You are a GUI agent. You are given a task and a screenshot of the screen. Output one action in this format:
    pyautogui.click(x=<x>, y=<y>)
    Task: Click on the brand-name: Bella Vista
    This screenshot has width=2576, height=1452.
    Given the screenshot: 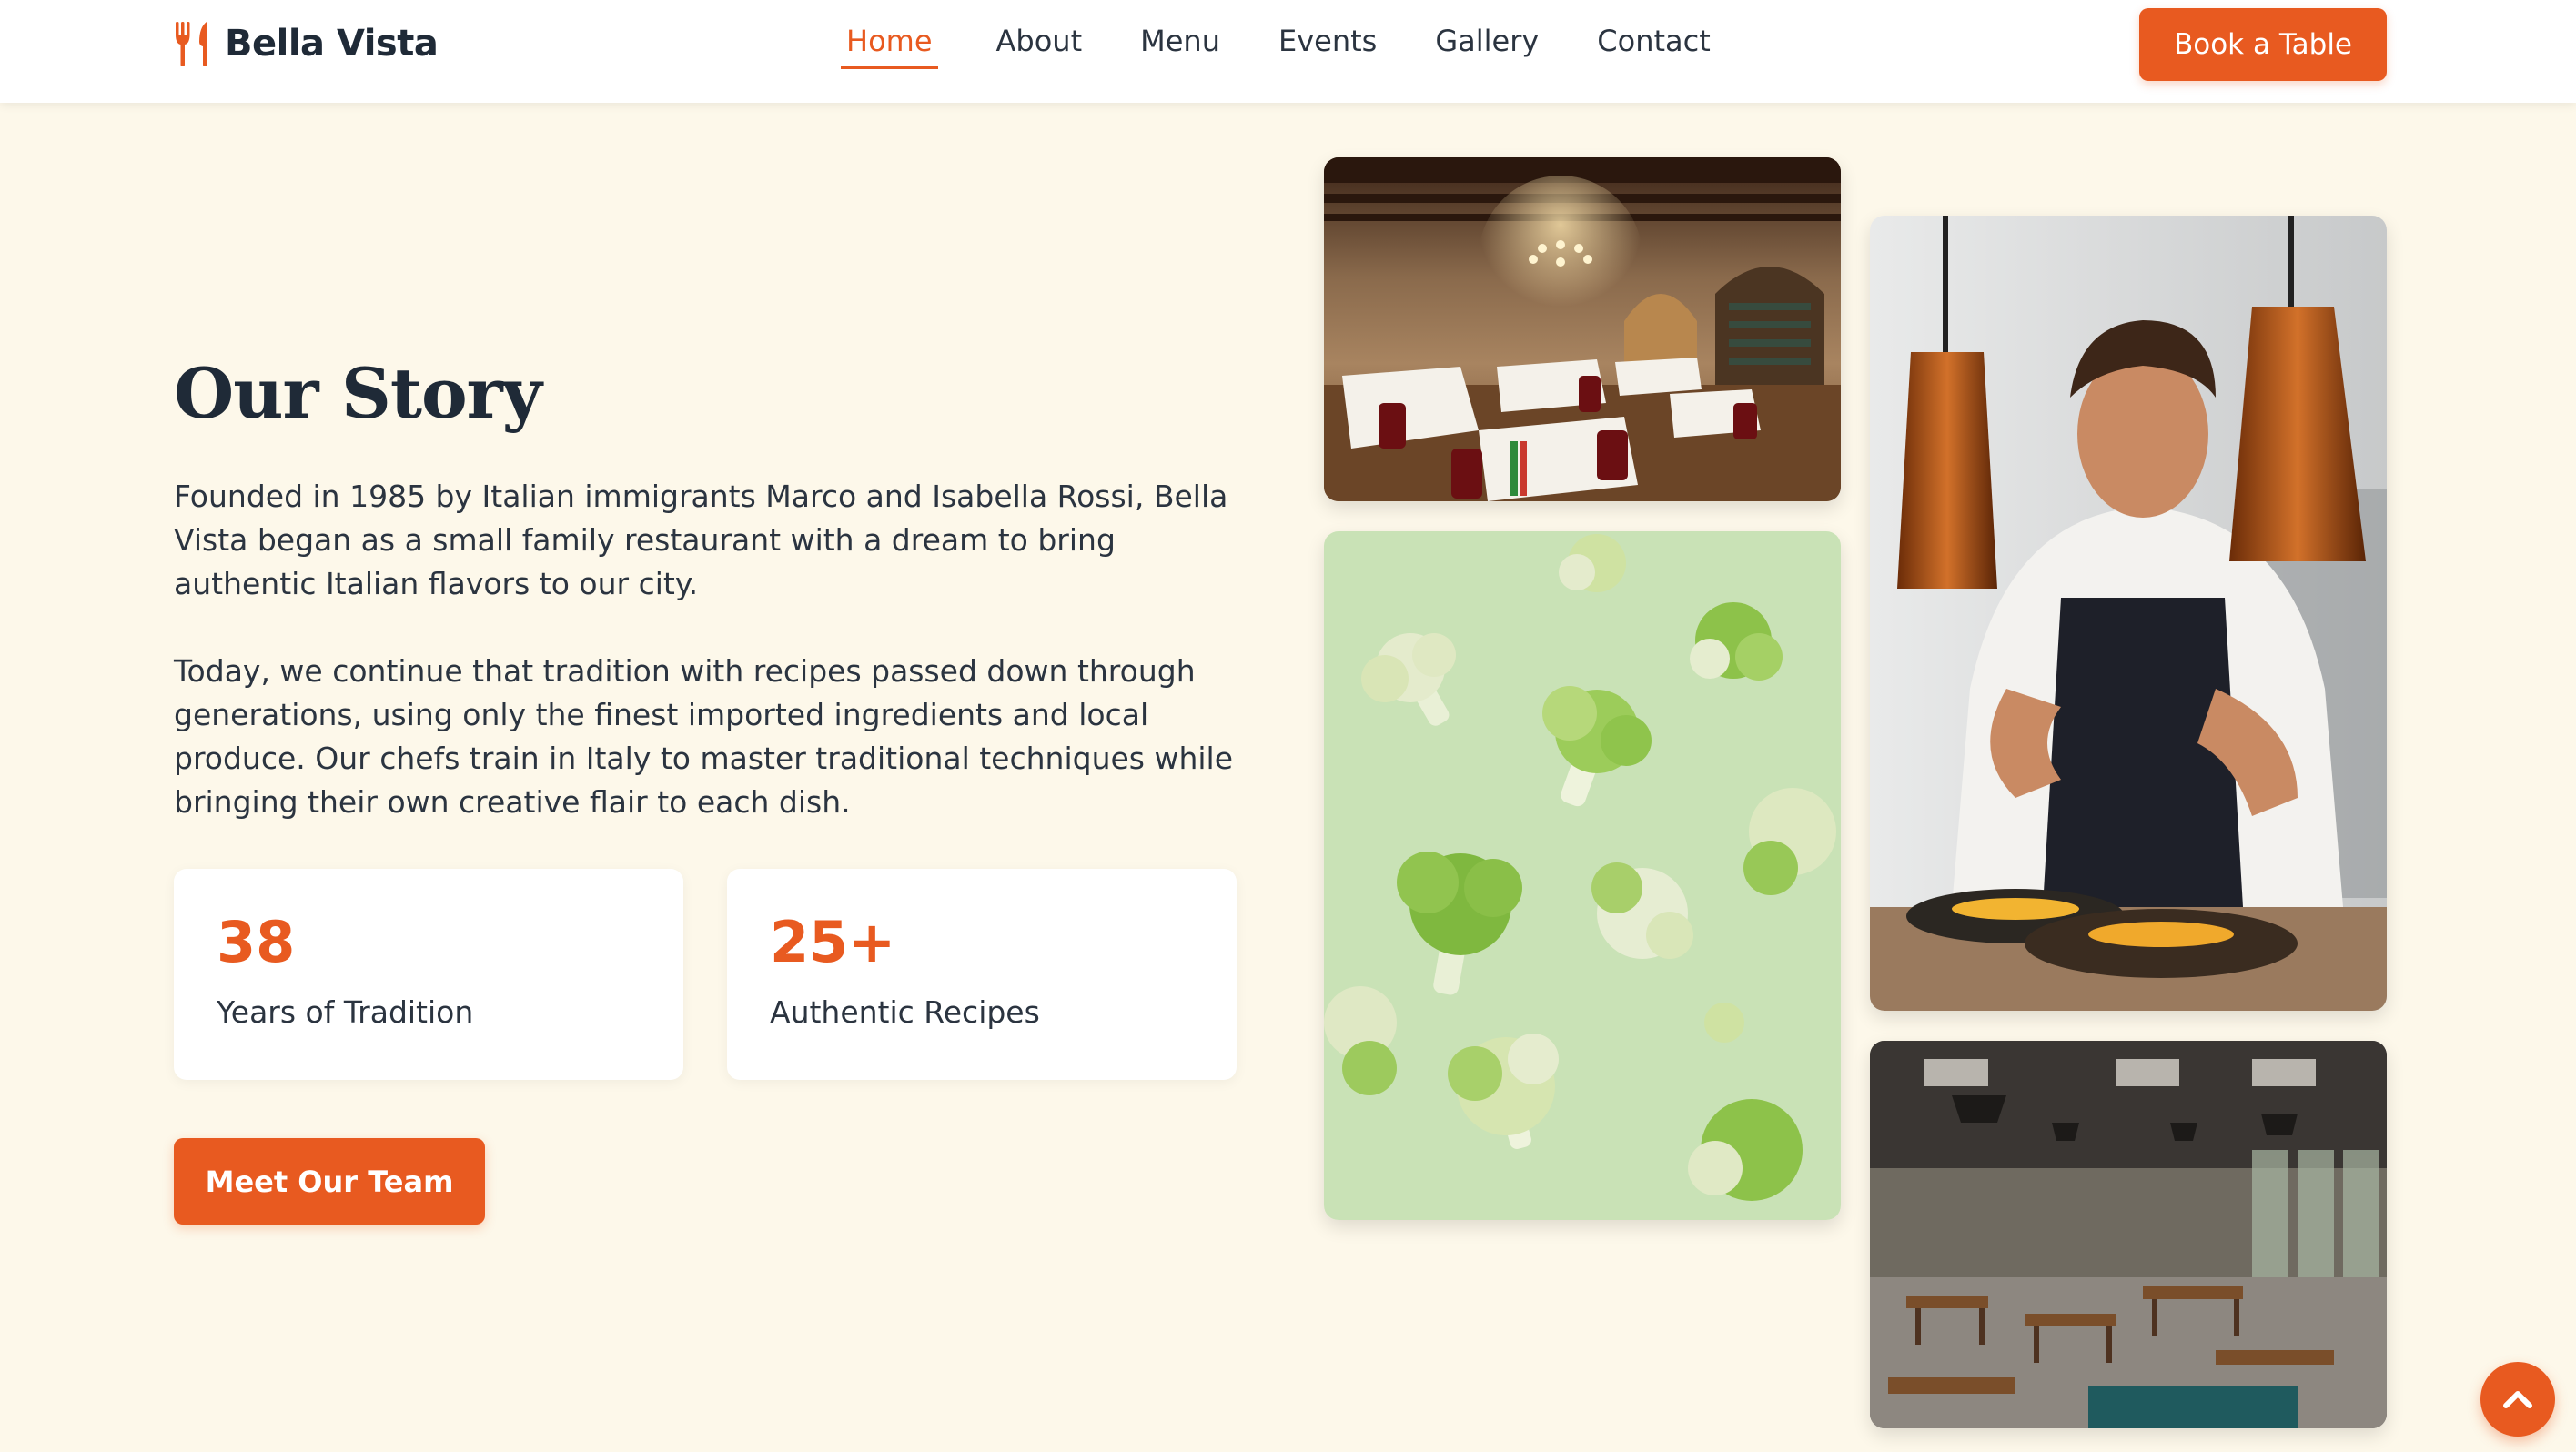 What is the action you would take?
    pyautogui.click(x=332, y=44)
    